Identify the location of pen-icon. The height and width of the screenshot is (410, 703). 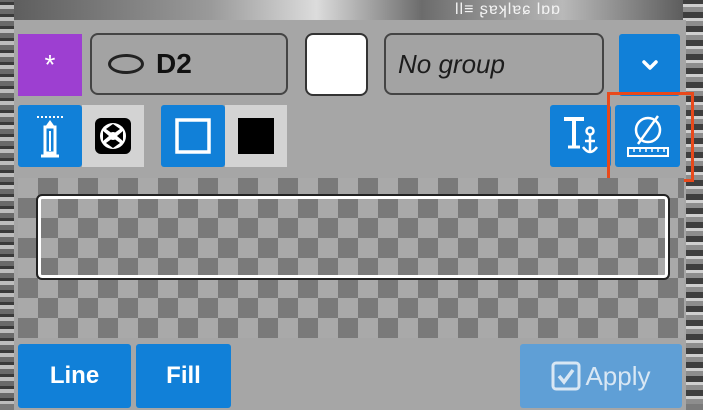
(50, 137).